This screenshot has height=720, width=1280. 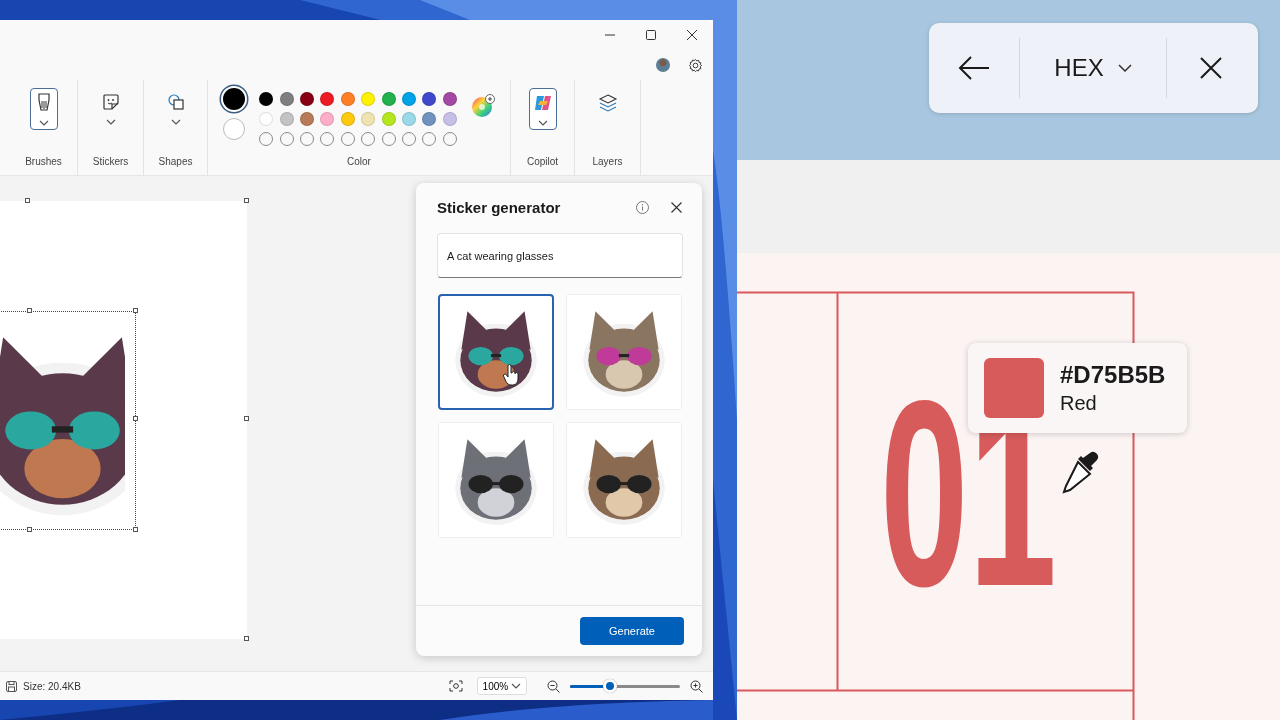 I want to click on group-label: Copilot, so click(x=542, y=161).